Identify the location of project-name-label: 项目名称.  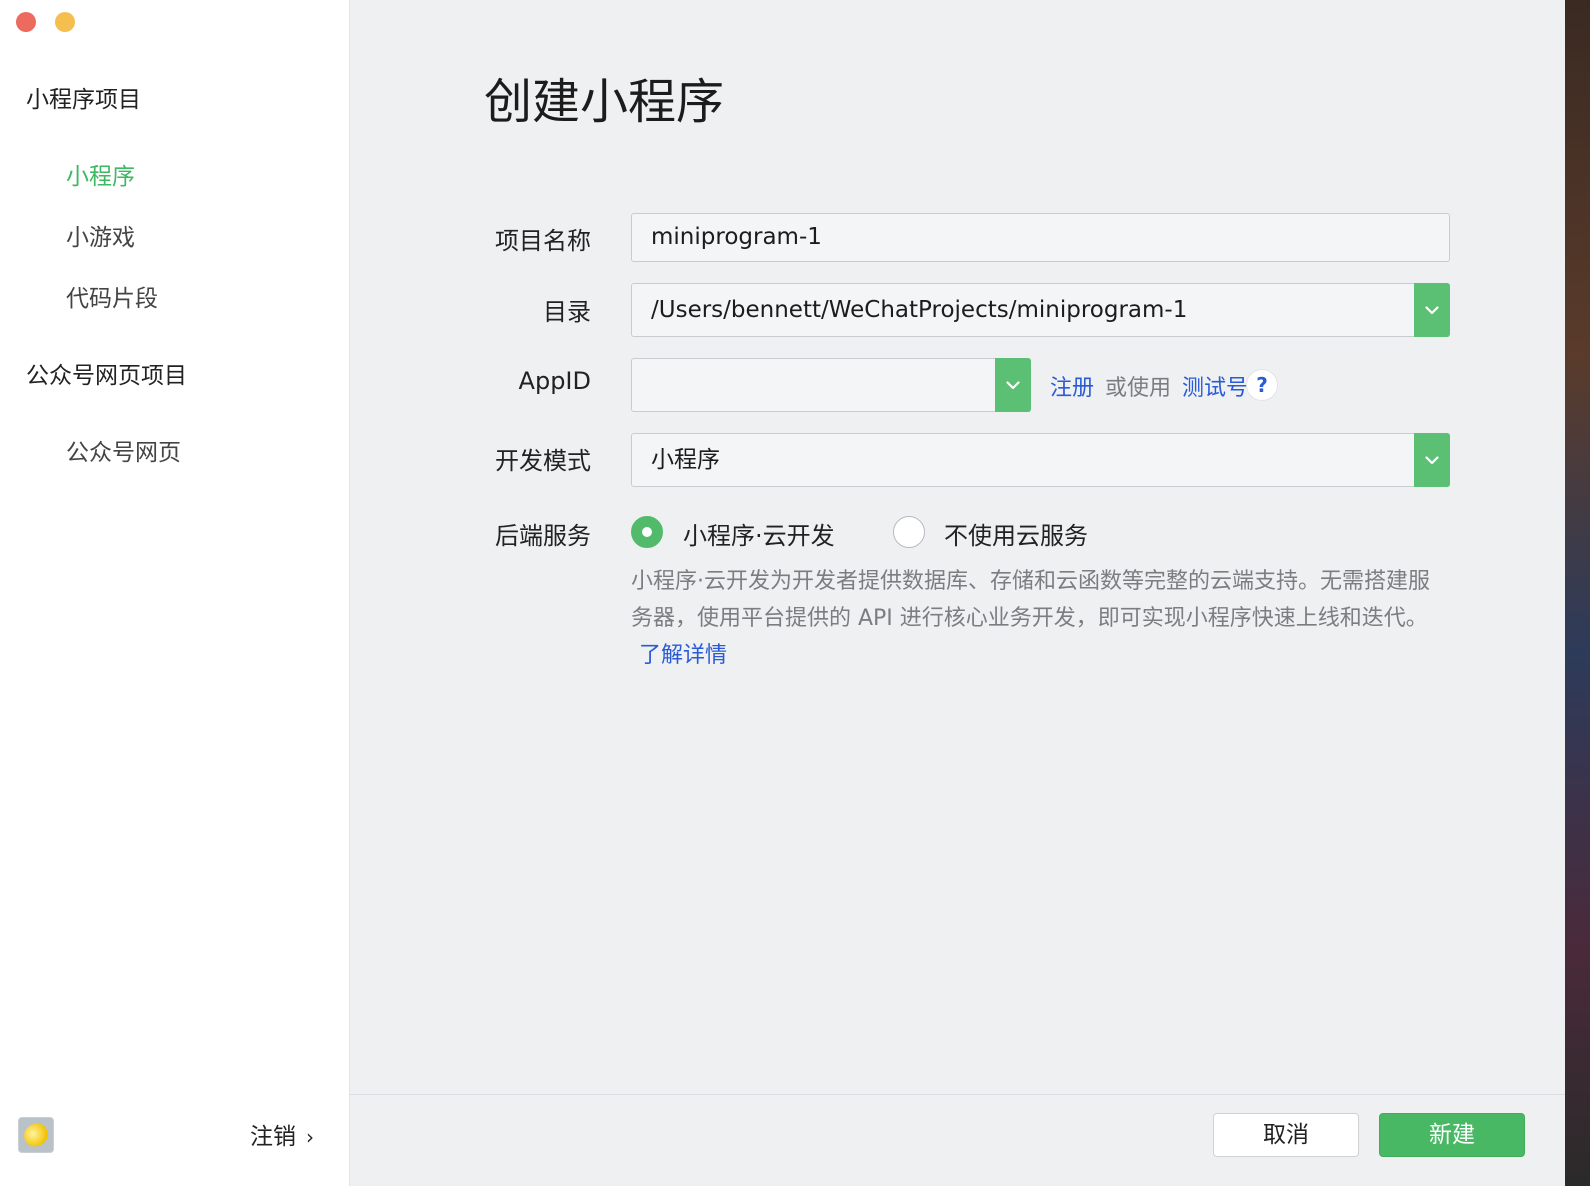
(543, 241).